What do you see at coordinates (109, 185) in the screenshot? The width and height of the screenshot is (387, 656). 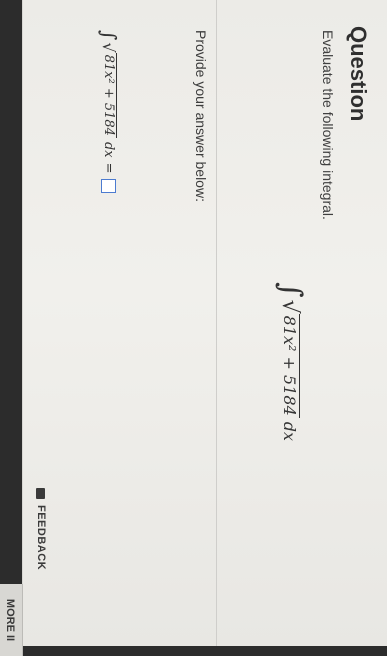 I see `answer-input` at bounding box center [109, 185].